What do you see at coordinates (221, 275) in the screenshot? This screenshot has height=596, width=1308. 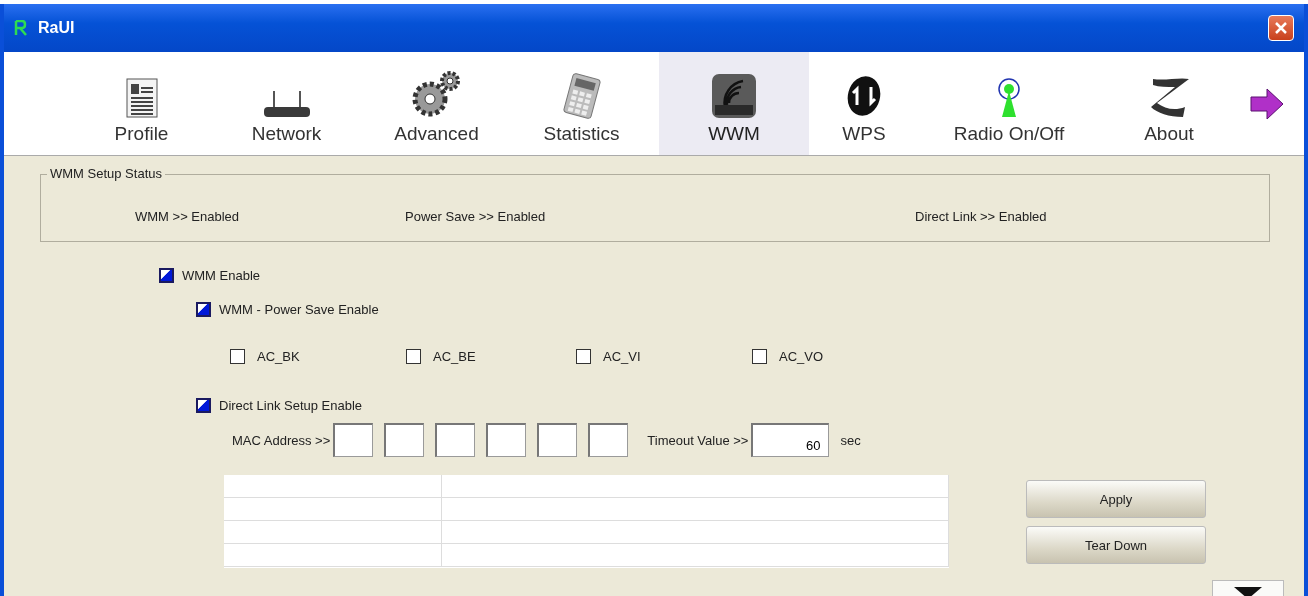 I see `checkbox-label: WMM Enable` at bounding box center [221, 275].